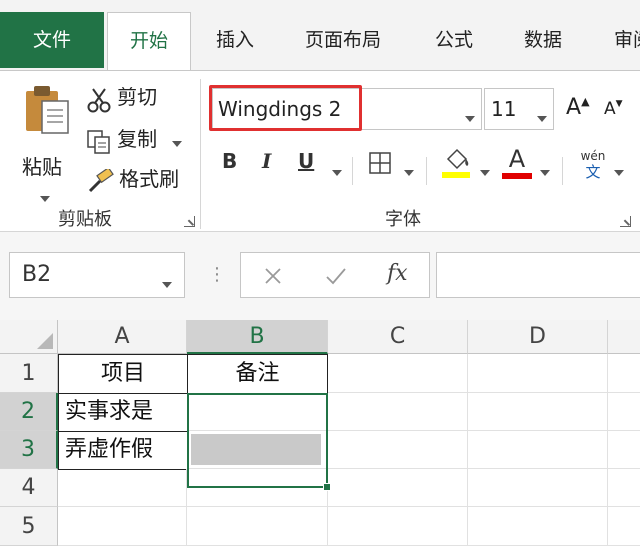 The height and width of the screenshot is (546, 640). I want to click on format-painter-button: 格式刷, so click(132, 179).